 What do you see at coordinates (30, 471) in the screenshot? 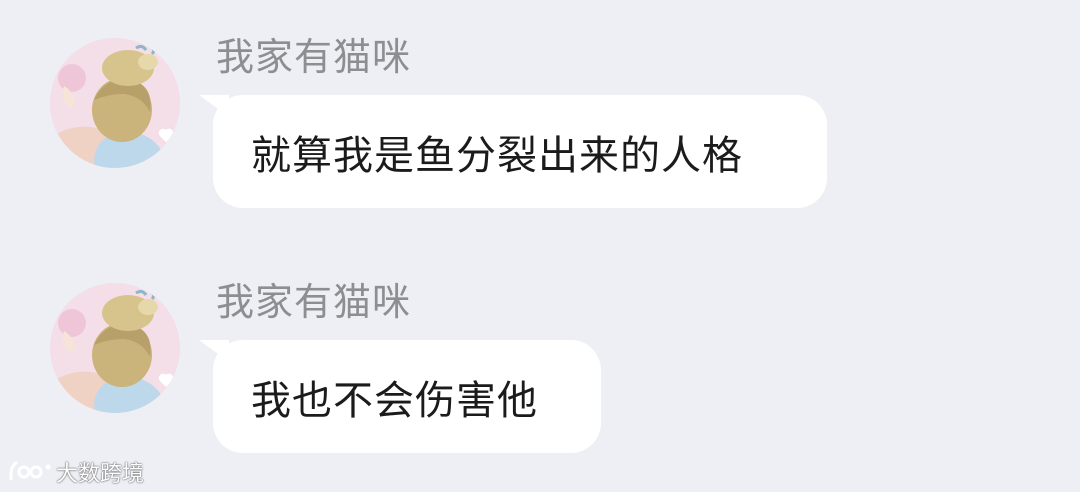
I see `brand-logo-icon` at bounding box center [30, 471].